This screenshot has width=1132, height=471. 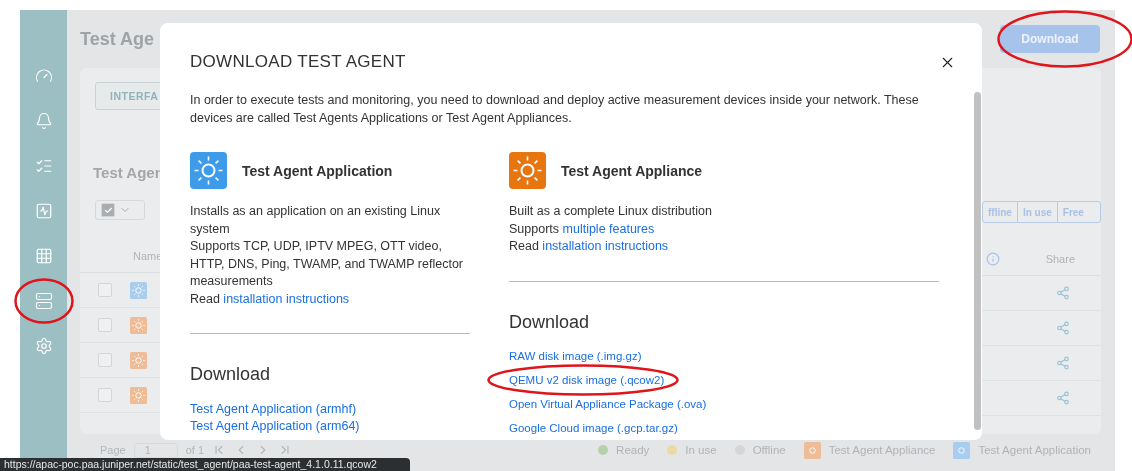 What do you see at coordinates (317, 170) in the screenshot?
I see `agent-title: Test Agent Application` at bounding box center [317, 170].